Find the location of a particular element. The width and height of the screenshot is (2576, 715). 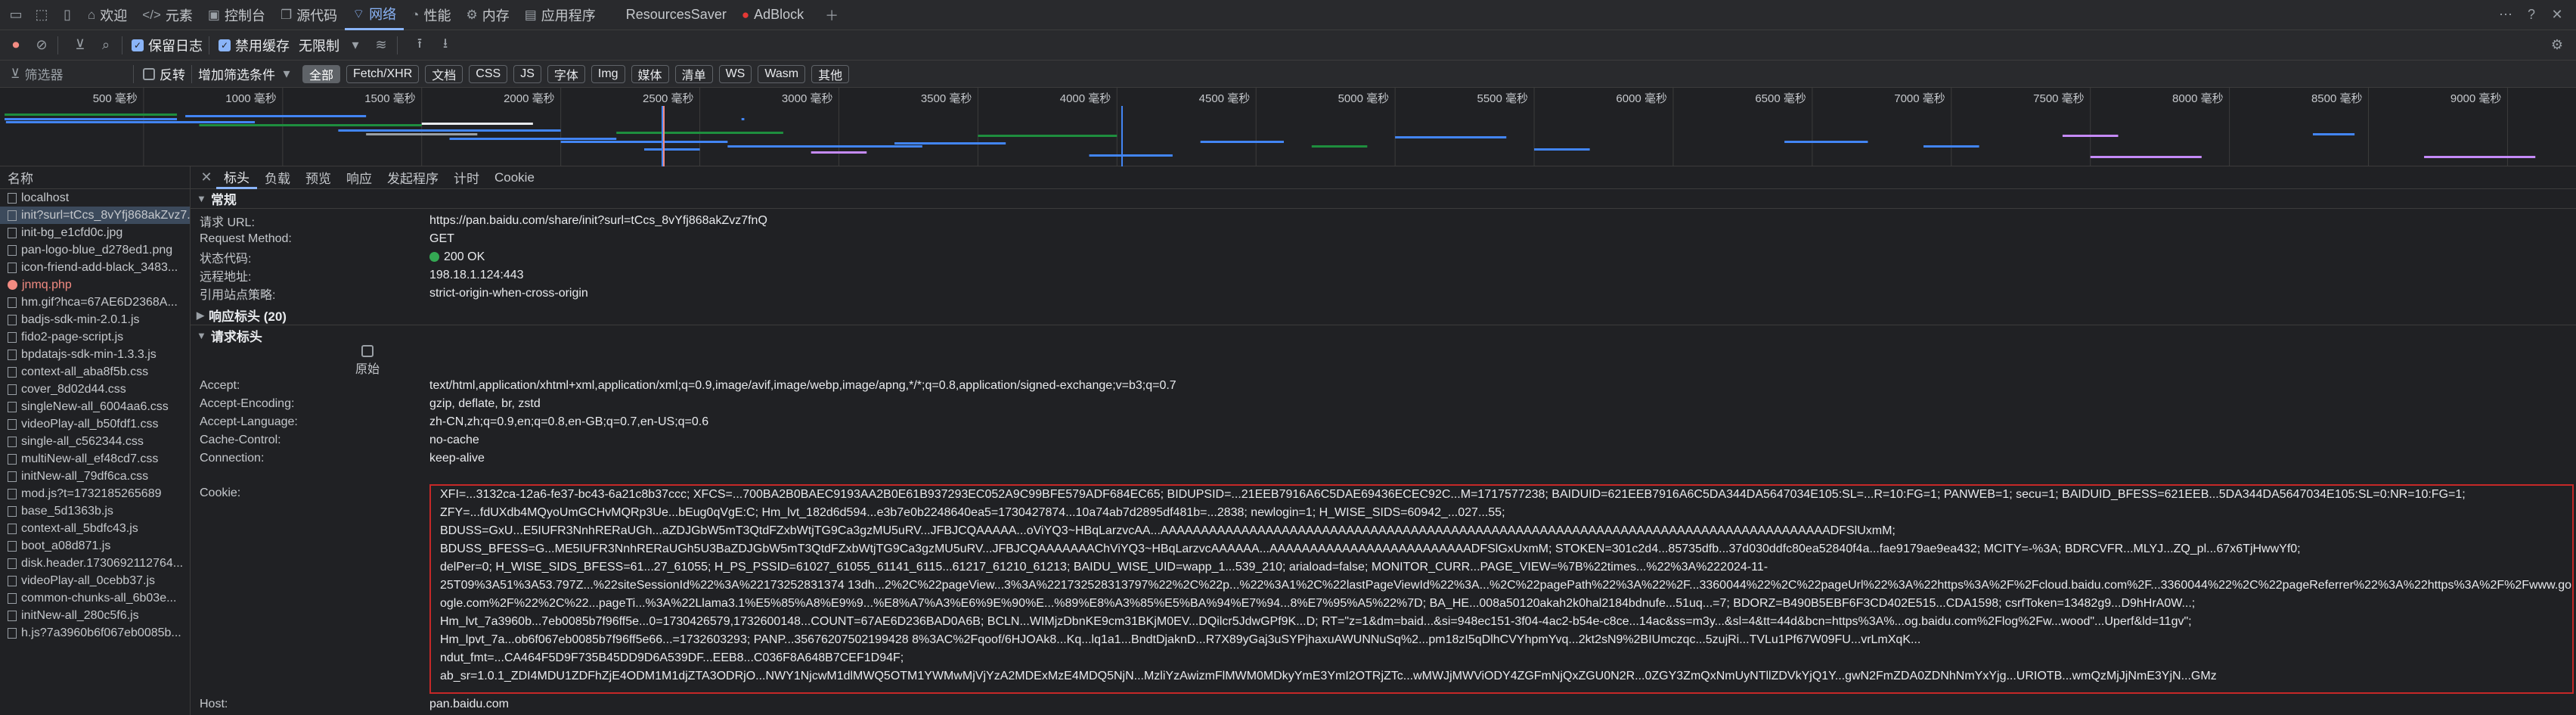

device-toolbar-icon: ▭ is located at coordinates (16, 15).